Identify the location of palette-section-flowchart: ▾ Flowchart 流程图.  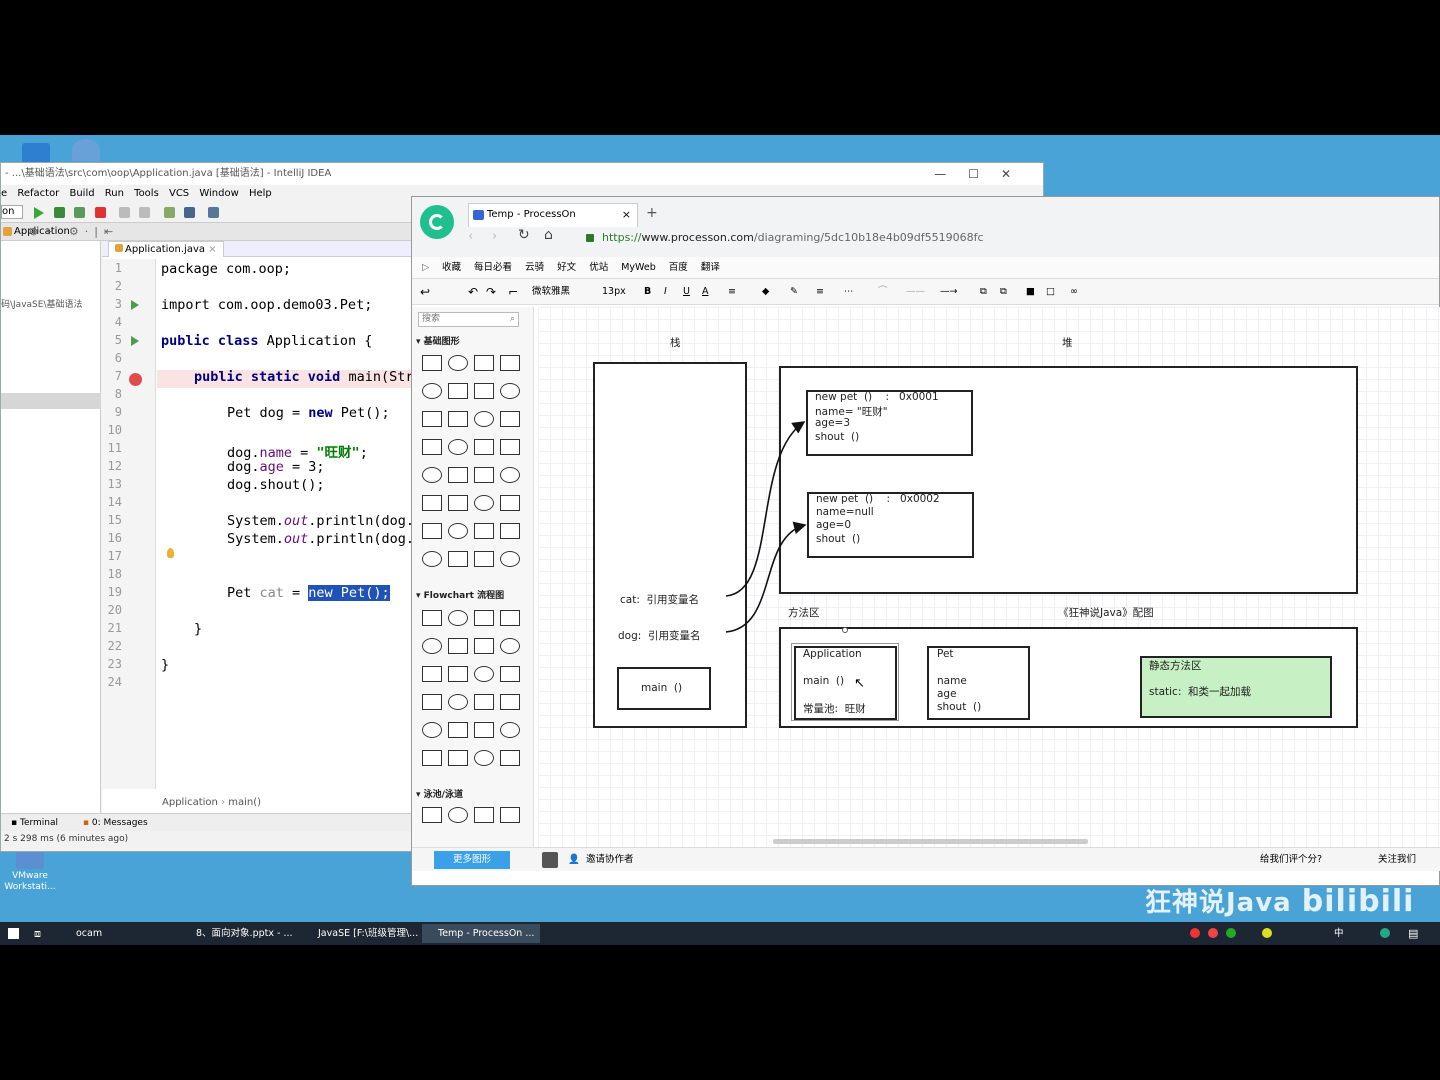
(460, 594).